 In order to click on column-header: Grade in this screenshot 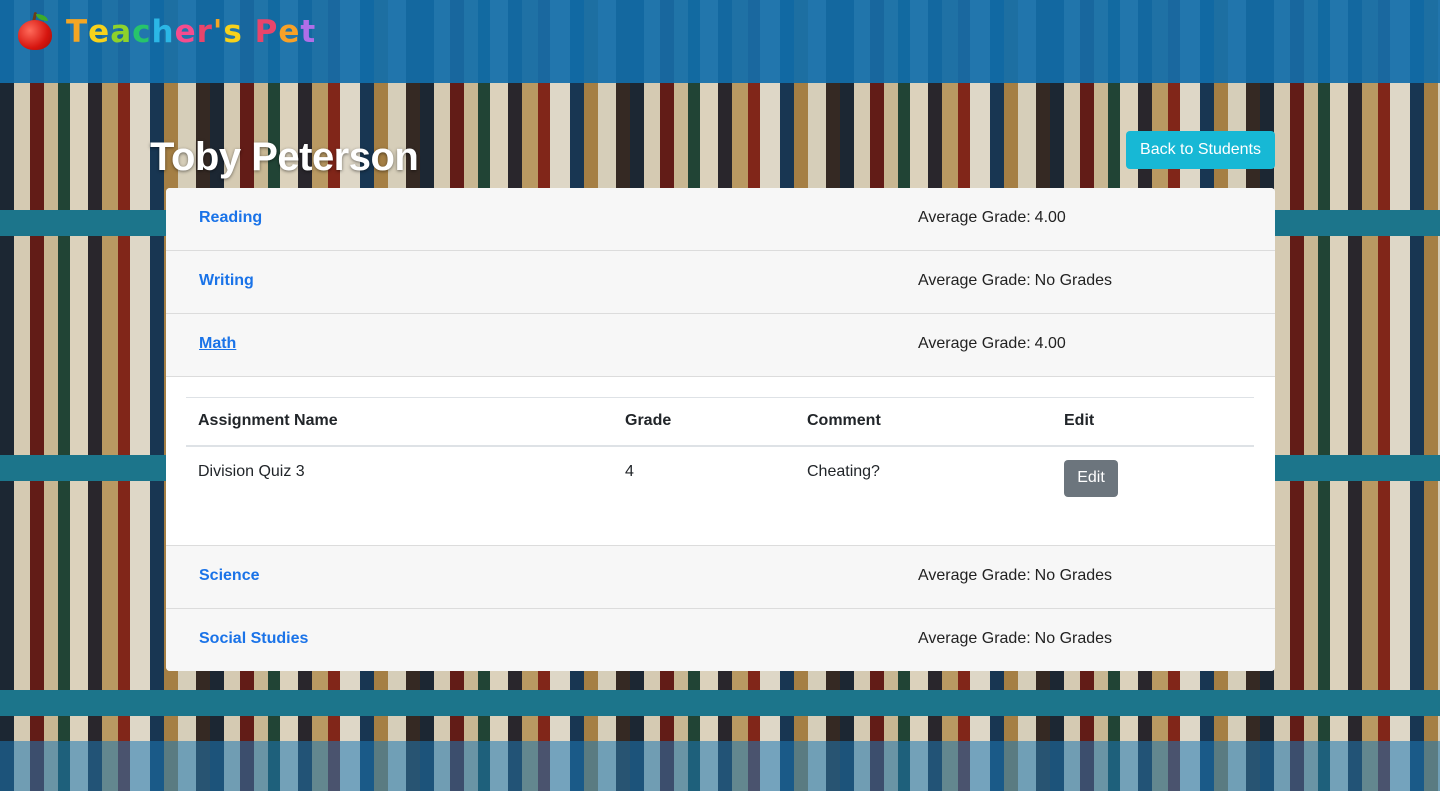, I will do `click(648, 421)`.